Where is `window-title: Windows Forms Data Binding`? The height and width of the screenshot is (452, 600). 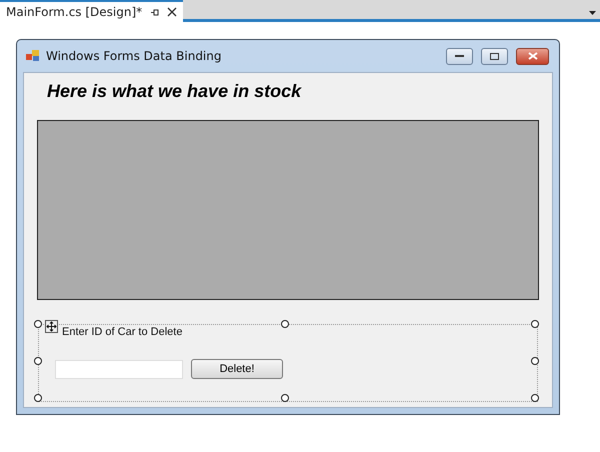
window-title: Windows Forms Data Binding is located at coordinates (134, 56).